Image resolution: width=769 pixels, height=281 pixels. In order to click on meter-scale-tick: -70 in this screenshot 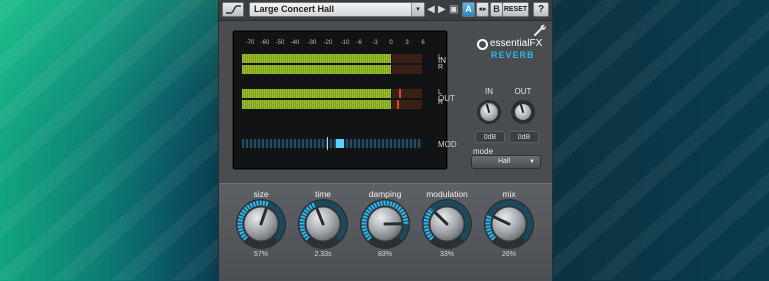, I will do `click(250, 43)`.